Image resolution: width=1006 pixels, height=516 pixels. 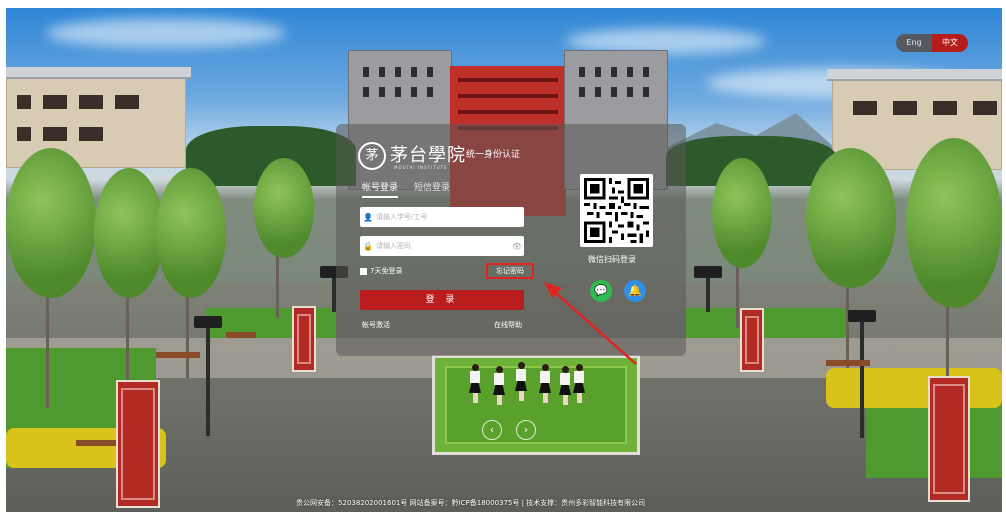 What do you see at coordinates (590, 323) in the screenshot?
I see `annotation-arrow-icon` at bounding box center [590, 323].